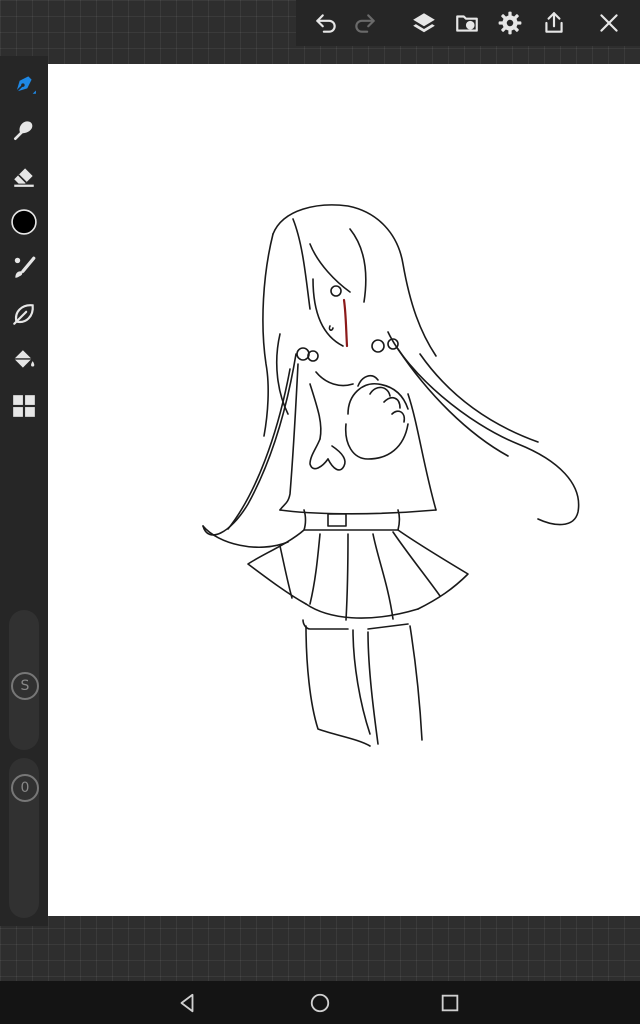  Describe the element at coordinates (25, 788) in the screenshot. I see `opacity-slider-label: 0` at that location.